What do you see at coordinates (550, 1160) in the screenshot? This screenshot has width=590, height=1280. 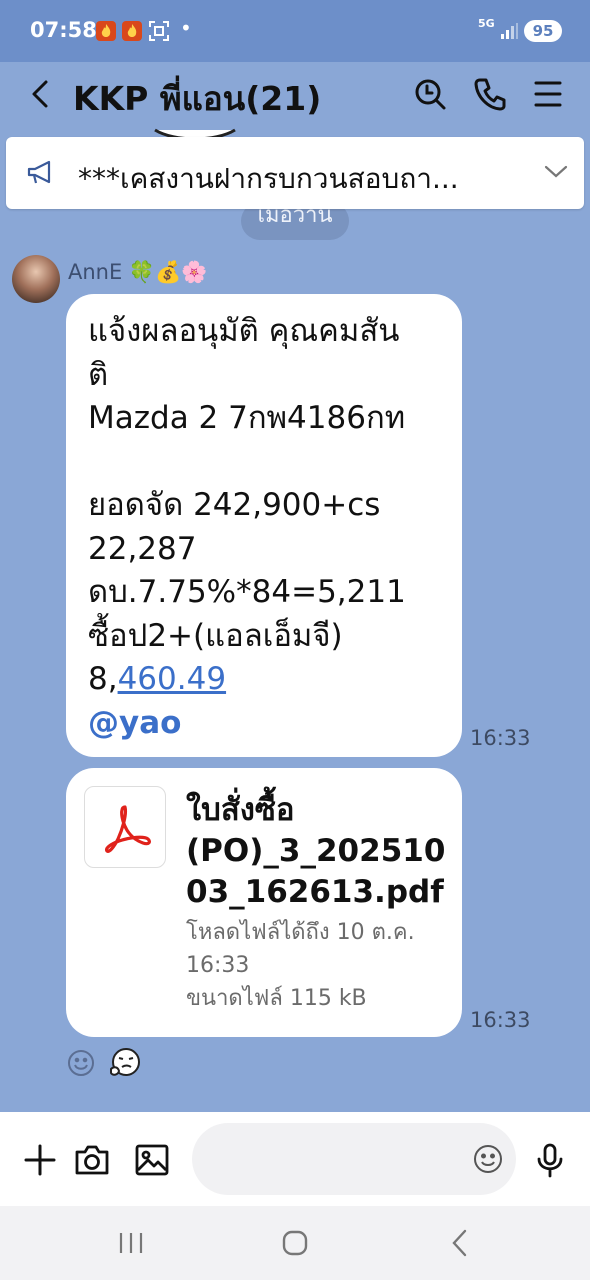 I see `microphone-icon` at bounding box center [550, 1160].